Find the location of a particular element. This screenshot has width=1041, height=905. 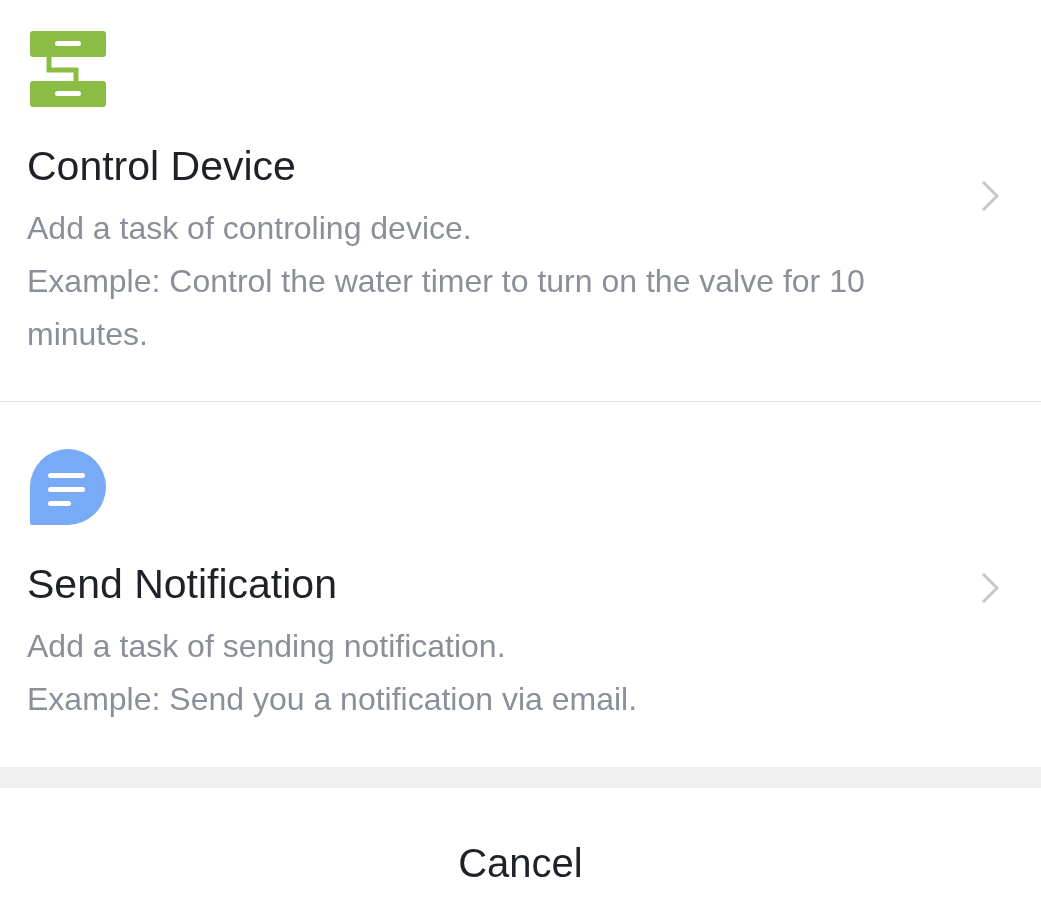

option-title: Send Notification is located at coordinates (182, 584).